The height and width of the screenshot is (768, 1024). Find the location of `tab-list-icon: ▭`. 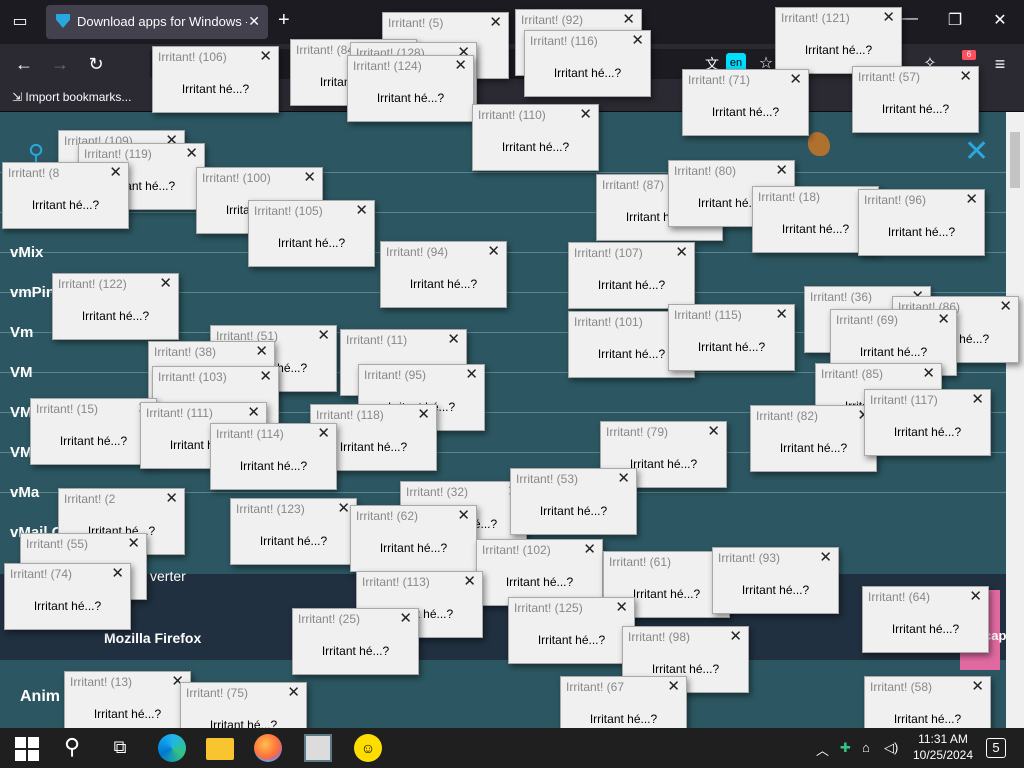

tab-list-icon: ▭ is located at coordinates (20, 22).